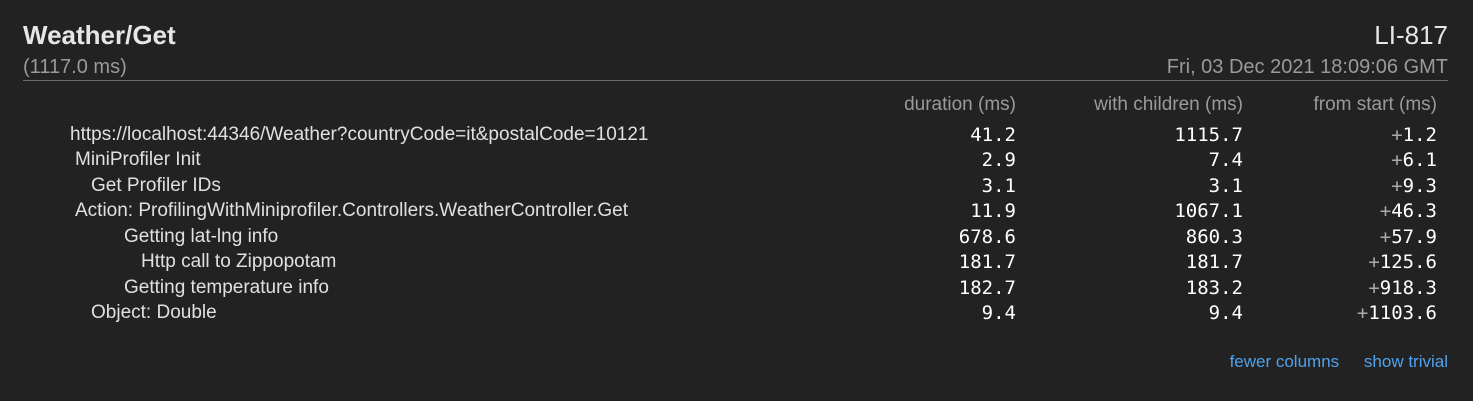  What do you see at coordinates (1208, 211) in the screenshot?
I see `timing-with-children: 1067.1` at bounding box center [1208, 211].